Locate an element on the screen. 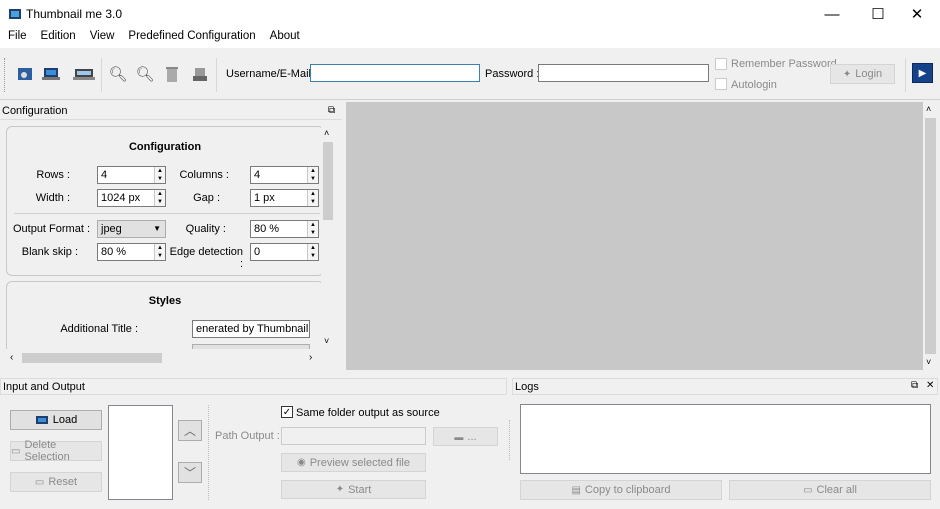 The width and height of the screenshot is (940, 509). preview-selected-file-label: Preview selected file is located at coordinates (359, 462).